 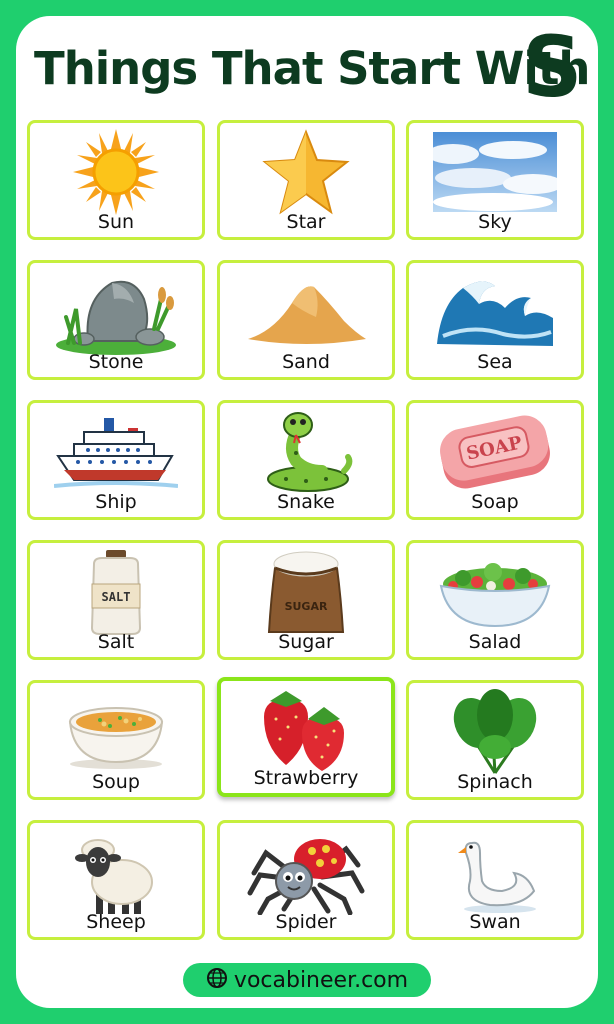 What do you see at coordinates (306, 222) in the screenshot?
I see `item-label: Star` at bounding box center [306, 222].